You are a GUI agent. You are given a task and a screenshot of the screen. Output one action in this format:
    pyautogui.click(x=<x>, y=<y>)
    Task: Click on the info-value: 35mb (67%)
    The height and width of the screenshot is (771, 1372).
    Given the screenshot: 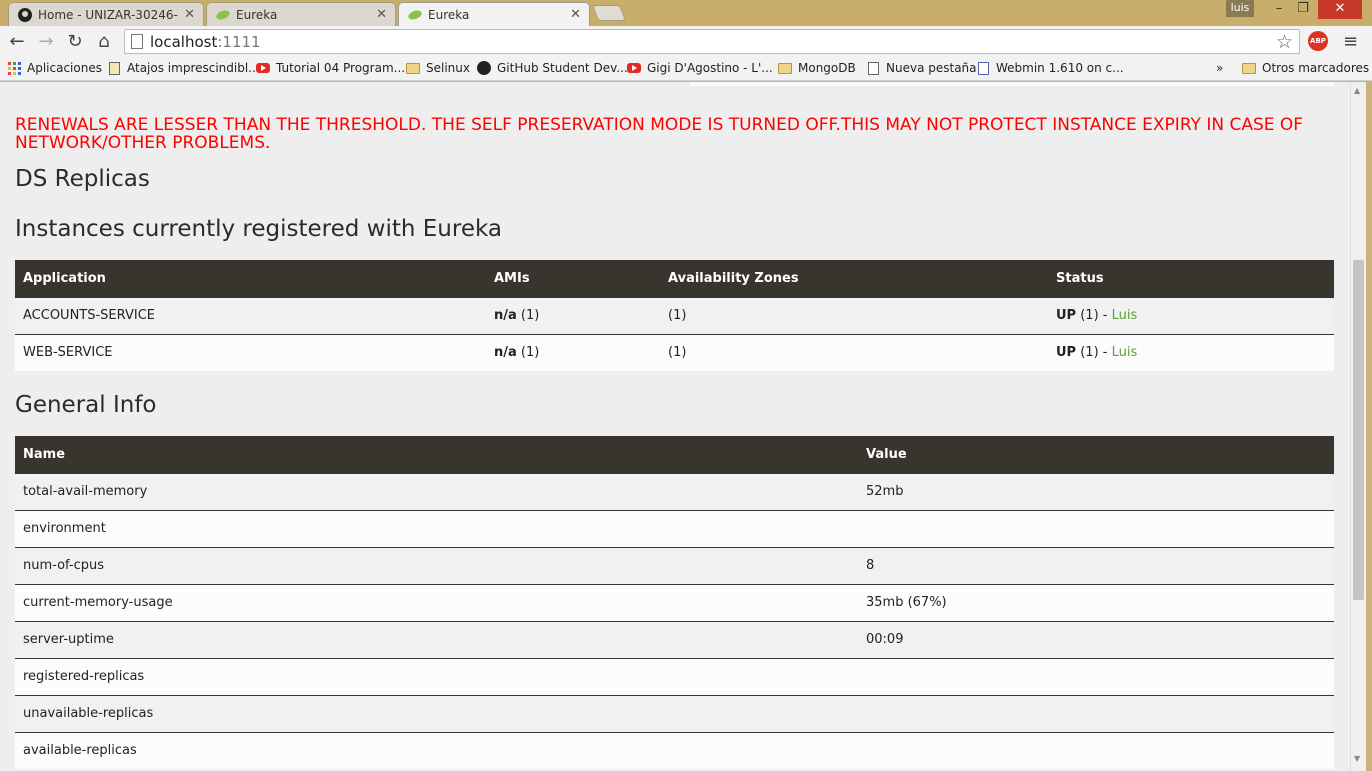 What is the action you would take?
    pyautogui.click(x=1096, y=602)
    